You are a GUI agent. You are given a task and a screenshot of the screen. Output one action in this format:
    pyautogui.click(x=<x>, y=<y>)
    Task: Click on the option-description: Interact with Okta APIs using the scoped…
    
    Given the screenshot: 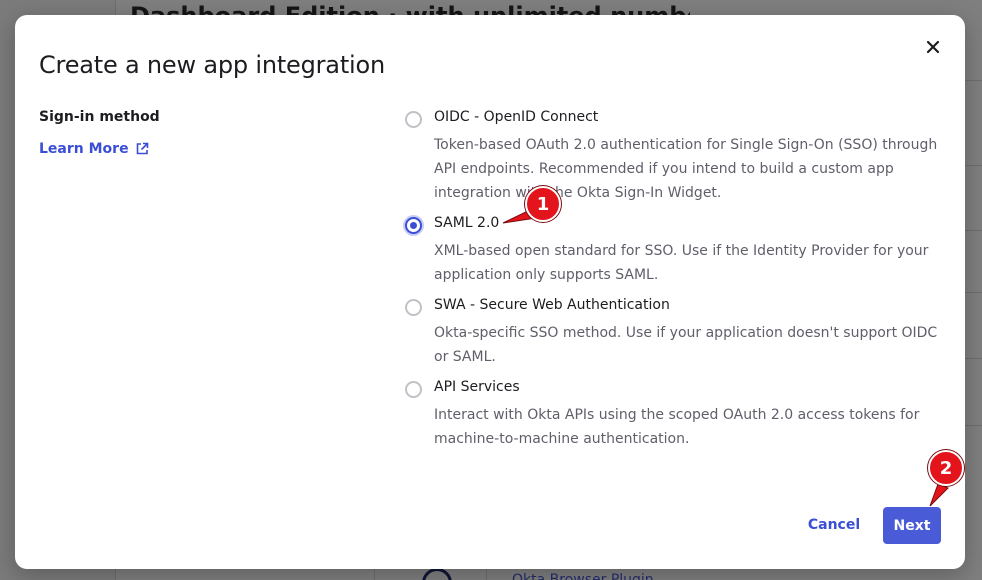 What is the action you would take?
    pyautogui.click(x=677, y=427)
    